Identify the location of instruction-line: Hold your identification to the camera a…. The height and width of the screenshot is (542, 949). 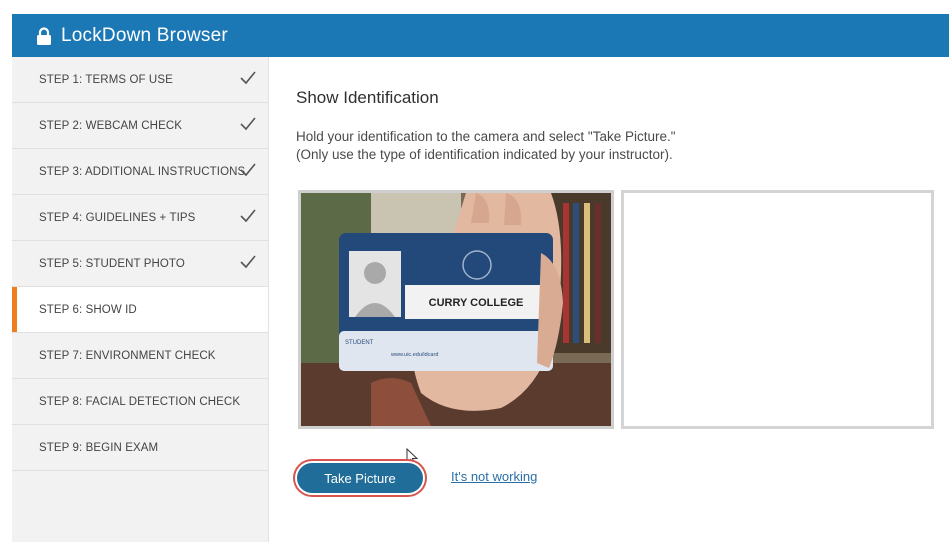
(486, 136).